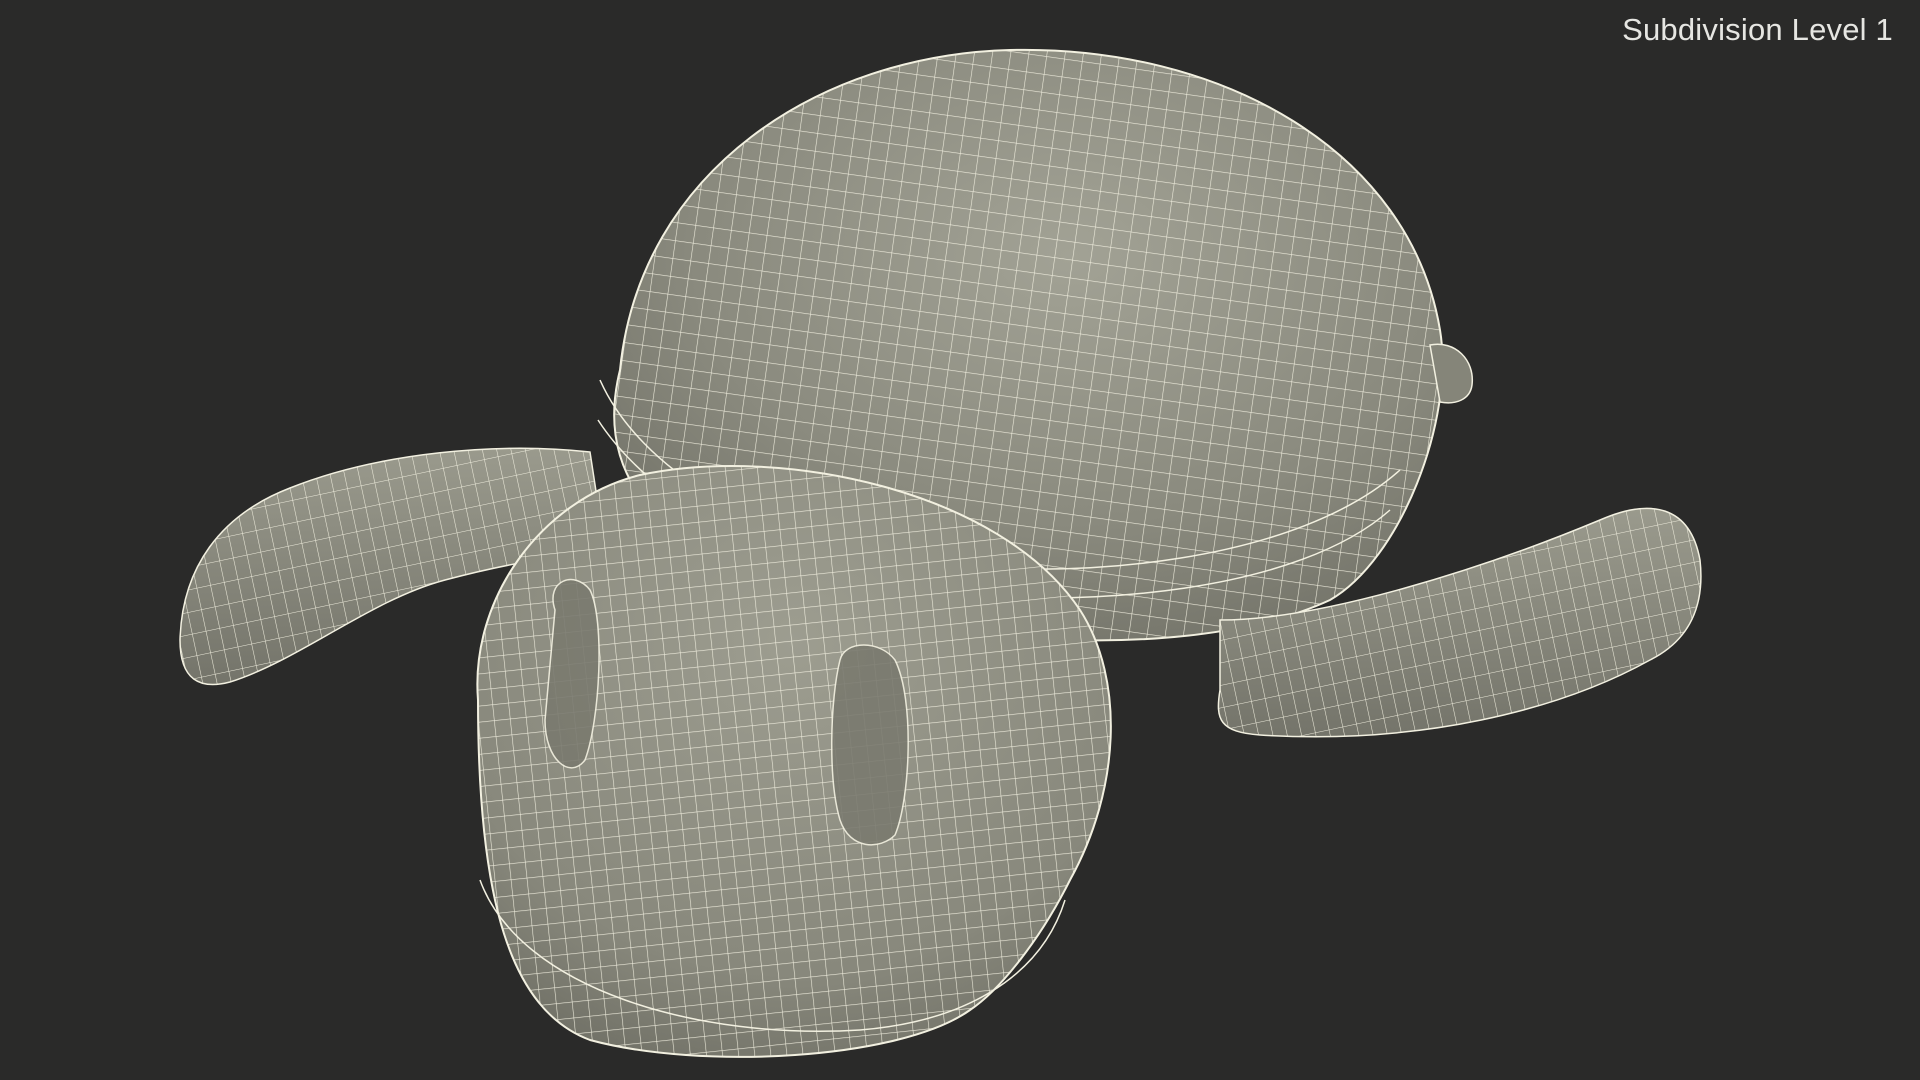 The image size is (1920, 1080). What do you see at coordinates (1757, 29) in the screenshot?
I see `subdivision-level-label: Subdivision Level 1` at bounding box center [1757, 29].